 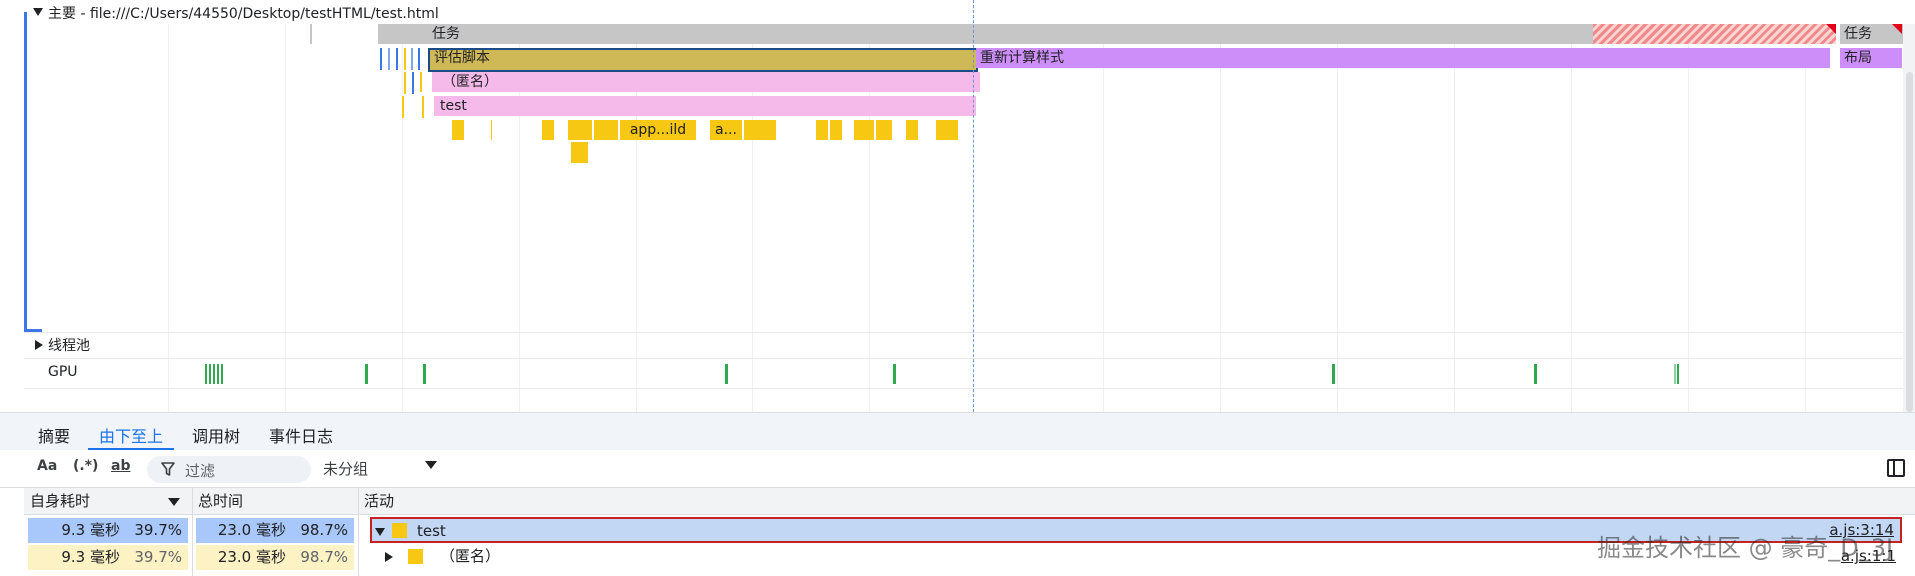 What do you see at coordinates (275, 557) in the screenshot?
I see `total-time-cell: 23.0 毫秒 98.7%` at bounding box center [275, 557].